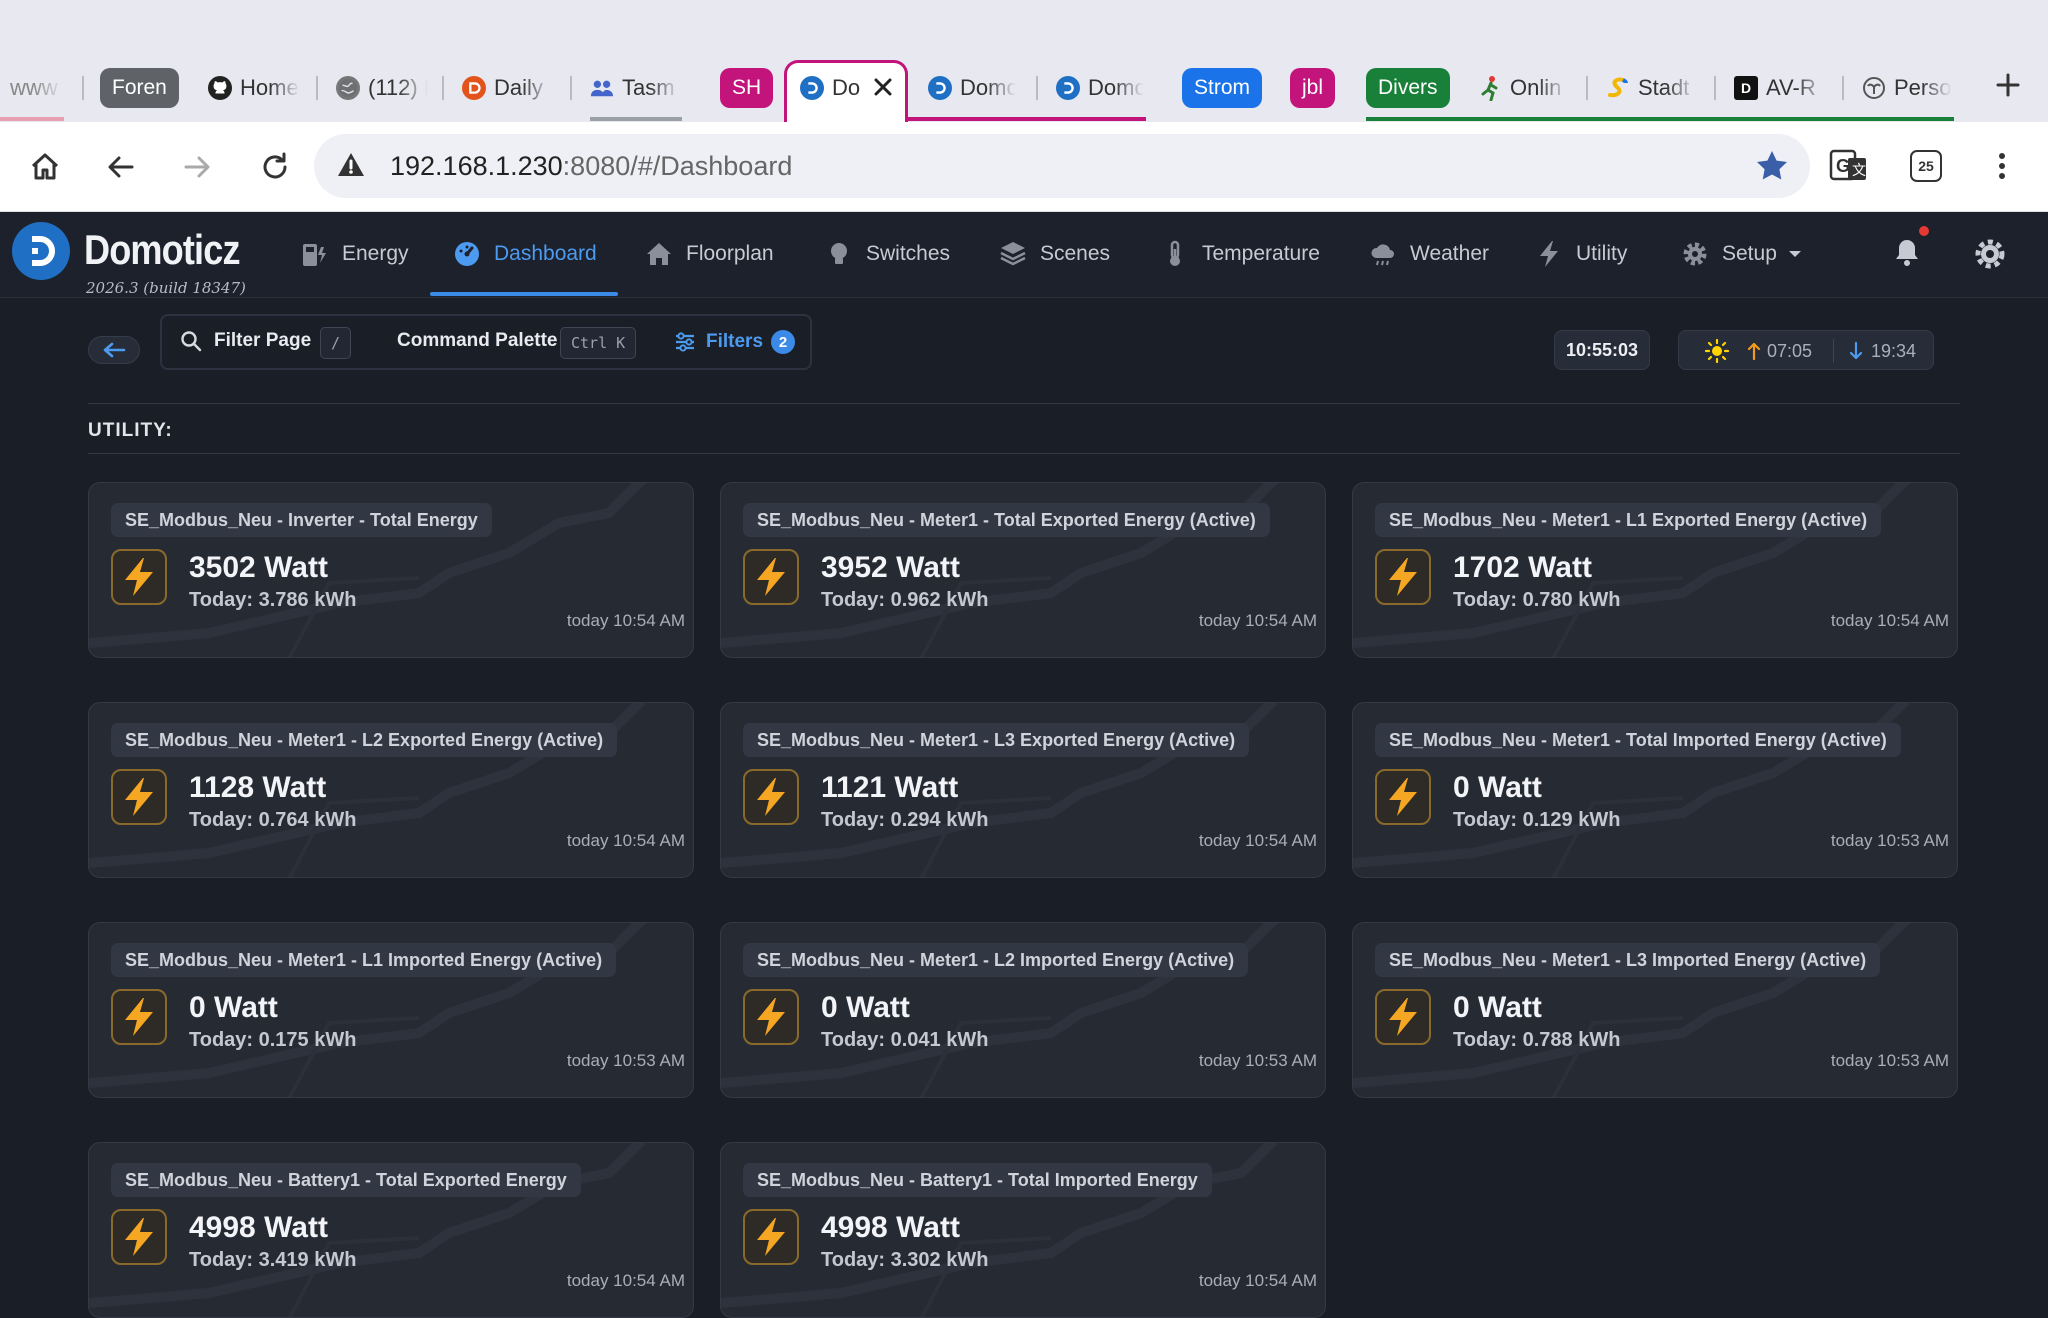 Image resolution: width=2048 pixels, height=1318 pixels. Describe the element at coordinates (972, 88) in the screenshot. I see `tab-domoticz-2: Domo` at that location.